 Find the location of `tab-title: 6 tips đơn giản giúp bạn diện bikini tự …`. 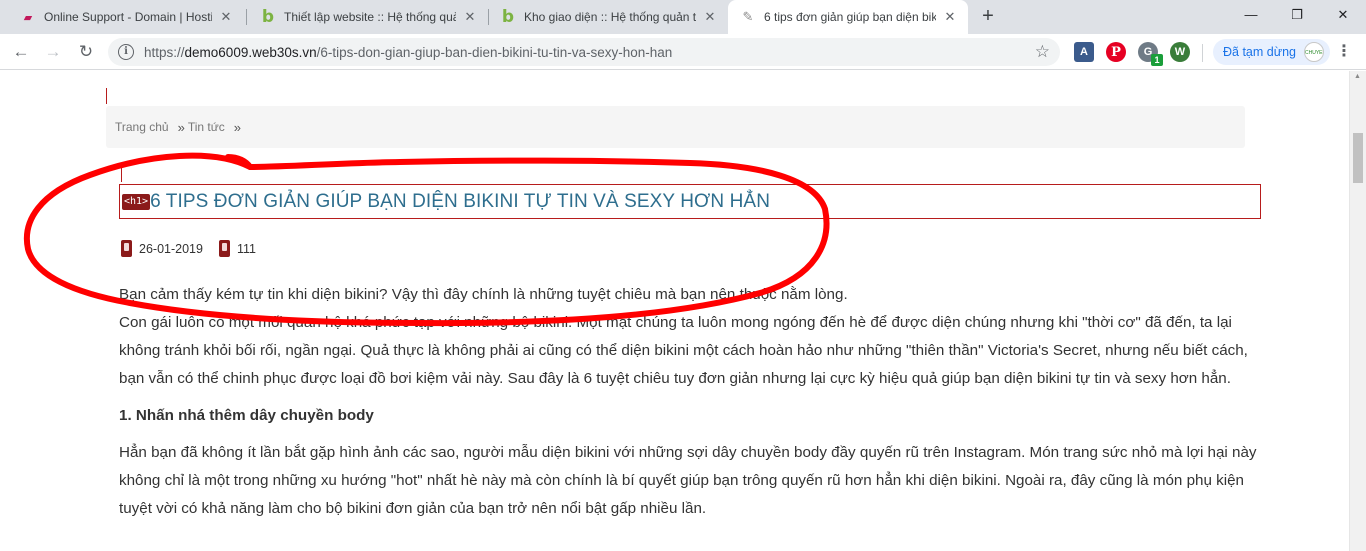

tab-title: 6 tips đơn giản giúp bạn diện bikini tự … is located at coordinates (850, 17).